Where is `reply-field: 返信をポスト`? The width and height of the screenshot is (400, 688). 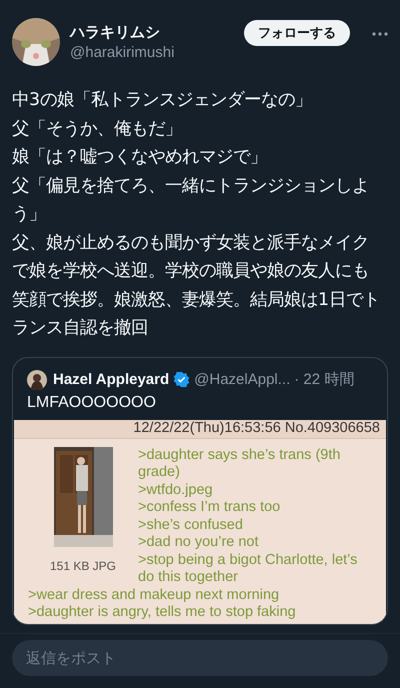
reply-field: 返信をポスト is located at coordinates (200, 658).